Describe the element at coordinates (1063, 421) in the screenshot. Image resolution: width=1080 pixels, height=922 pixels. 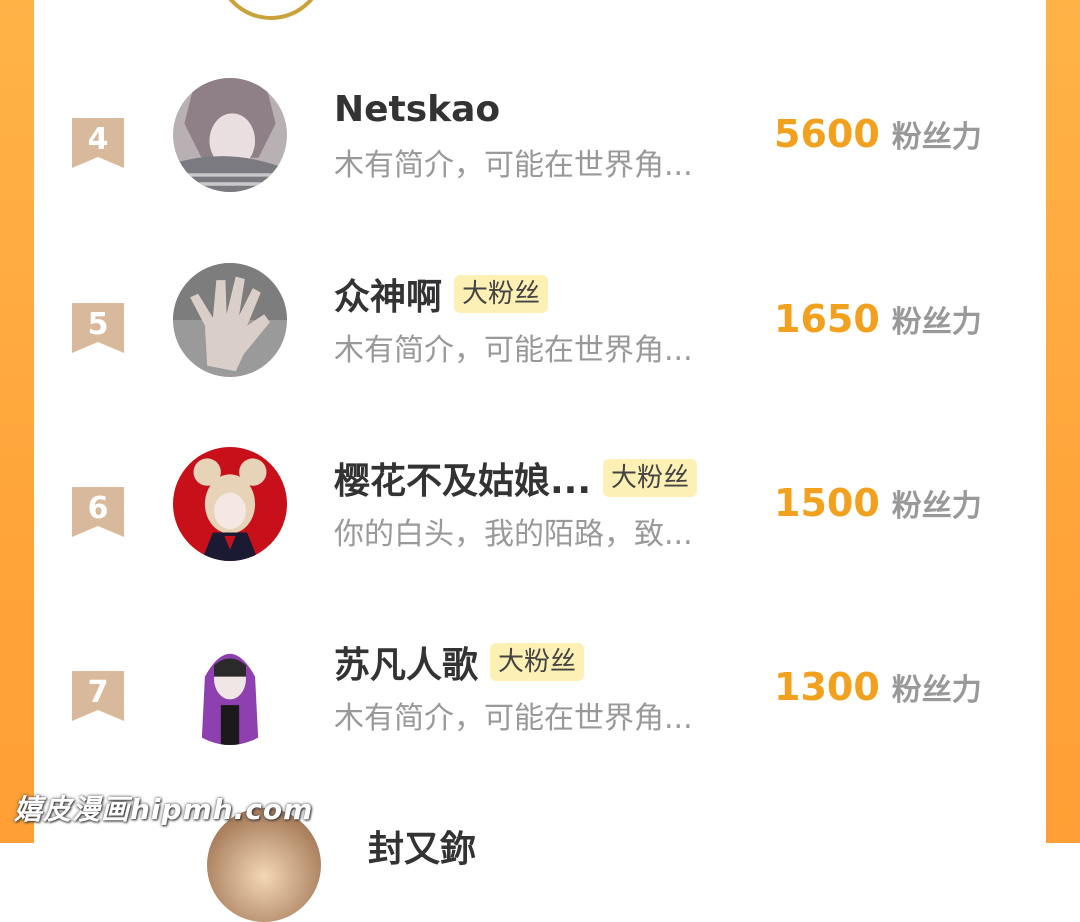
I see `right-orange-frame` at that location.